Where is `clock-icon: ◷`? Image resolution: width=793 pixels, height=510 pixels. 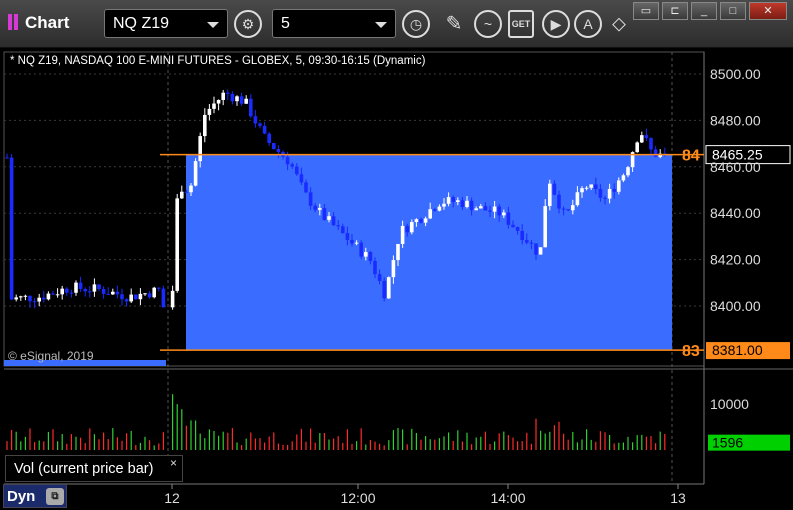 clock-icon: ◷ is located at coordinates (416, 24).